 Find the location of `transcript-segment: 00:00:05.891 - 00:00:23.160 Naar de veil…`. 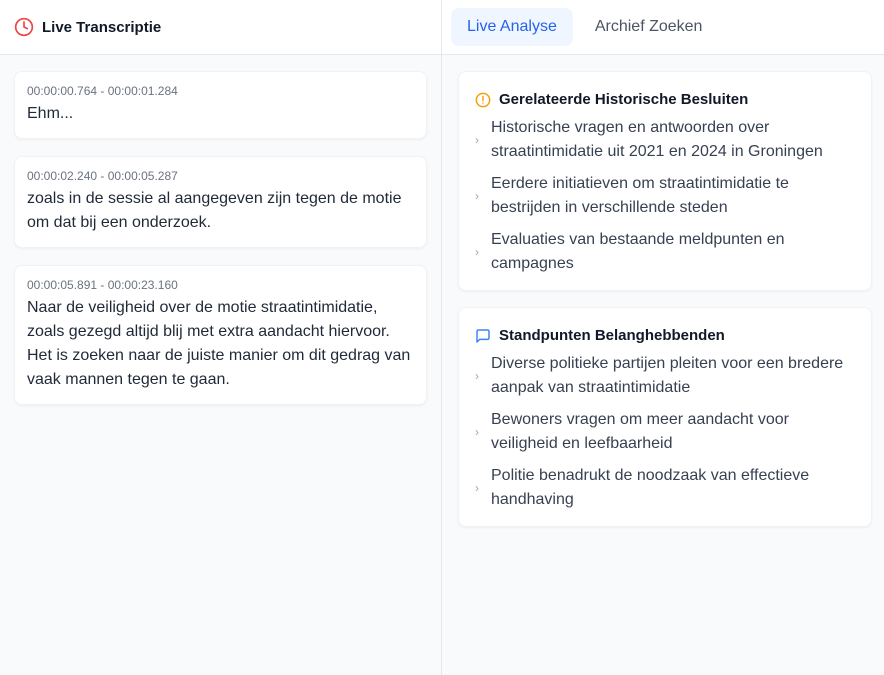

transcript-segment: 00:00:05.891 - 00:00:23.160 Naar de veil… is located at coordinates (220, 335).